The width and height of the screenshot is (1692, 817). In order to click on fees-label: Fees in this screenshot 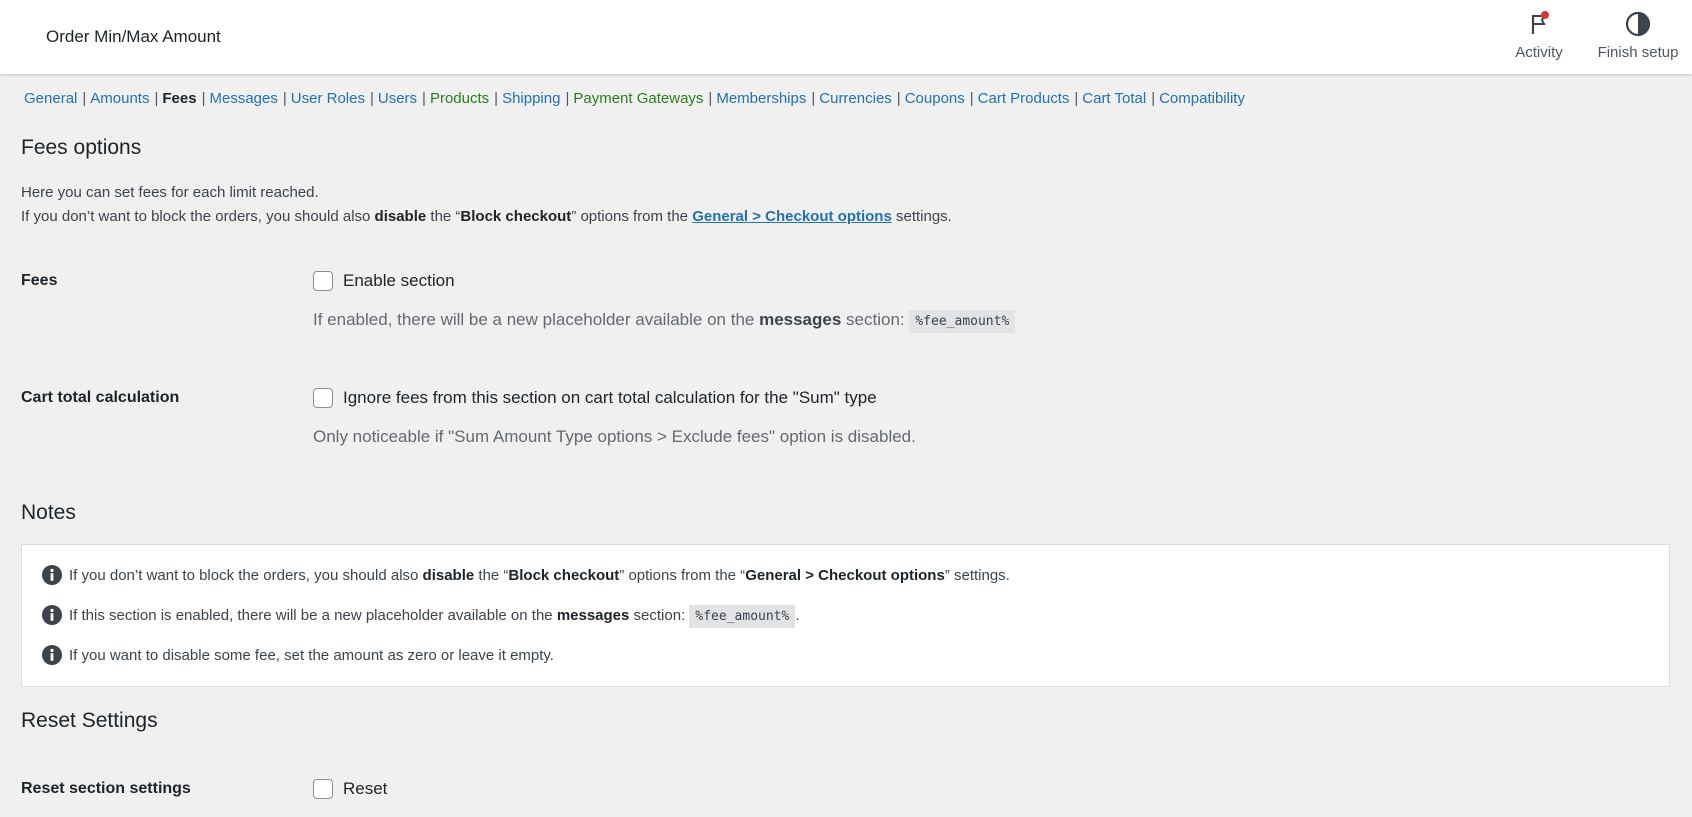, I will do `click(39, 280)`.